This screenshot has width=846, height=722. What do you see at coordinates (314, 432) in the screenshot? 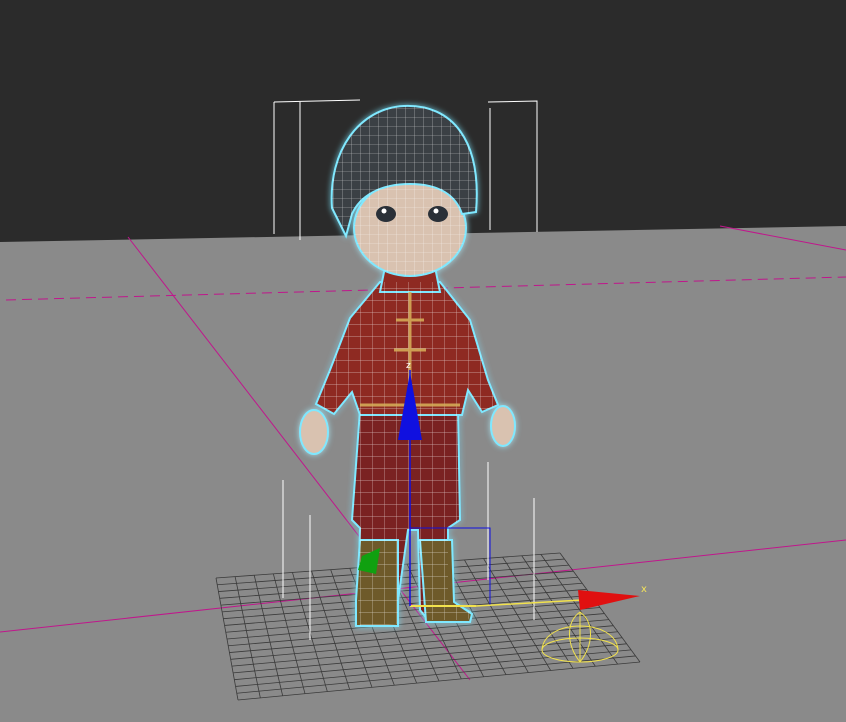
I see `character-hand-left` at bounding box center [314, 432].